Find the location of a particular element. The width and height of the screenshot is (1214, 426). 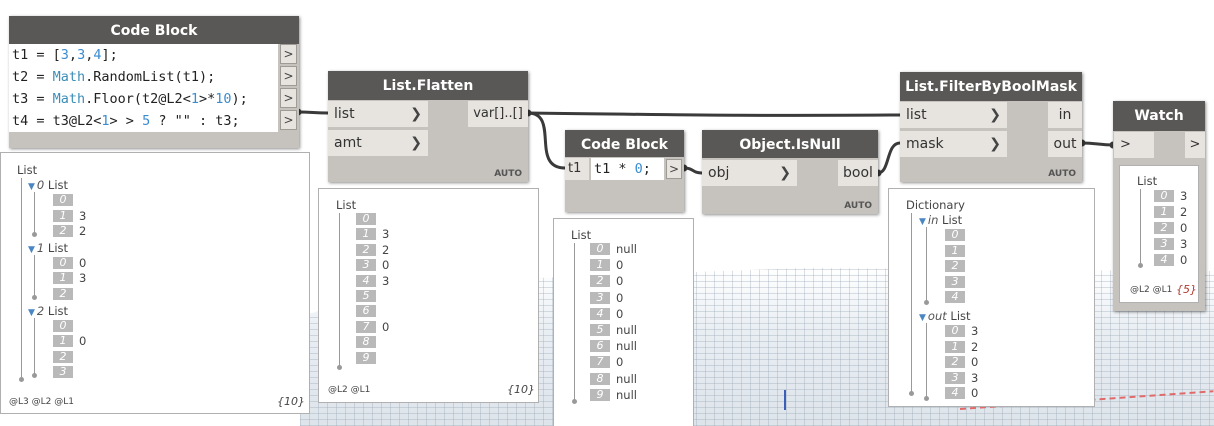

code-line: t3 = Math.Floor(t2@L2<1>*10); is located at coordinates (143, 99).